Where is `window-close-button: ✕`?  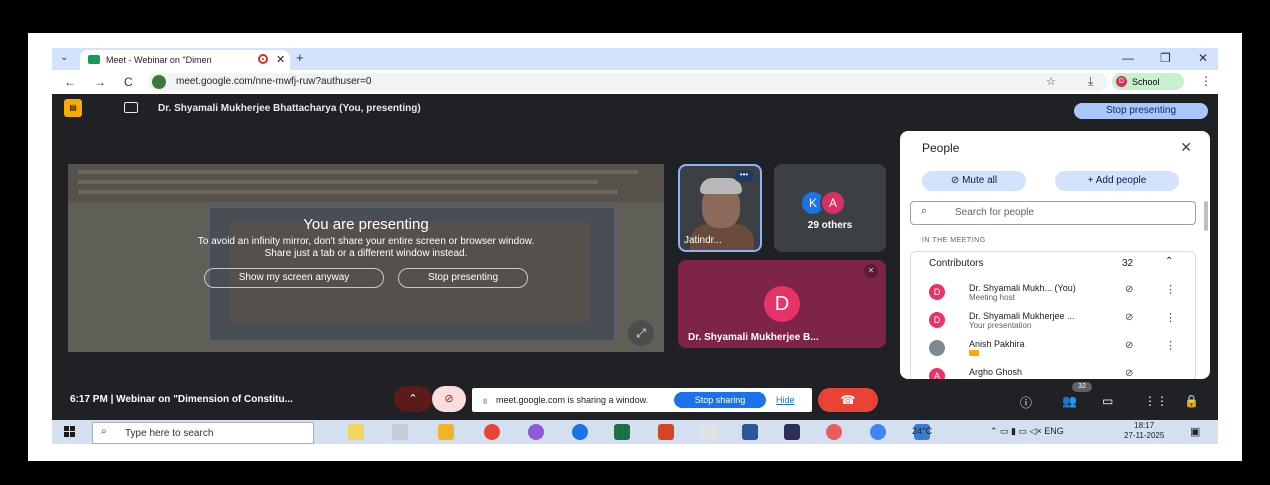 window-close-button: ✕ is located at coordinates (1203, 58).